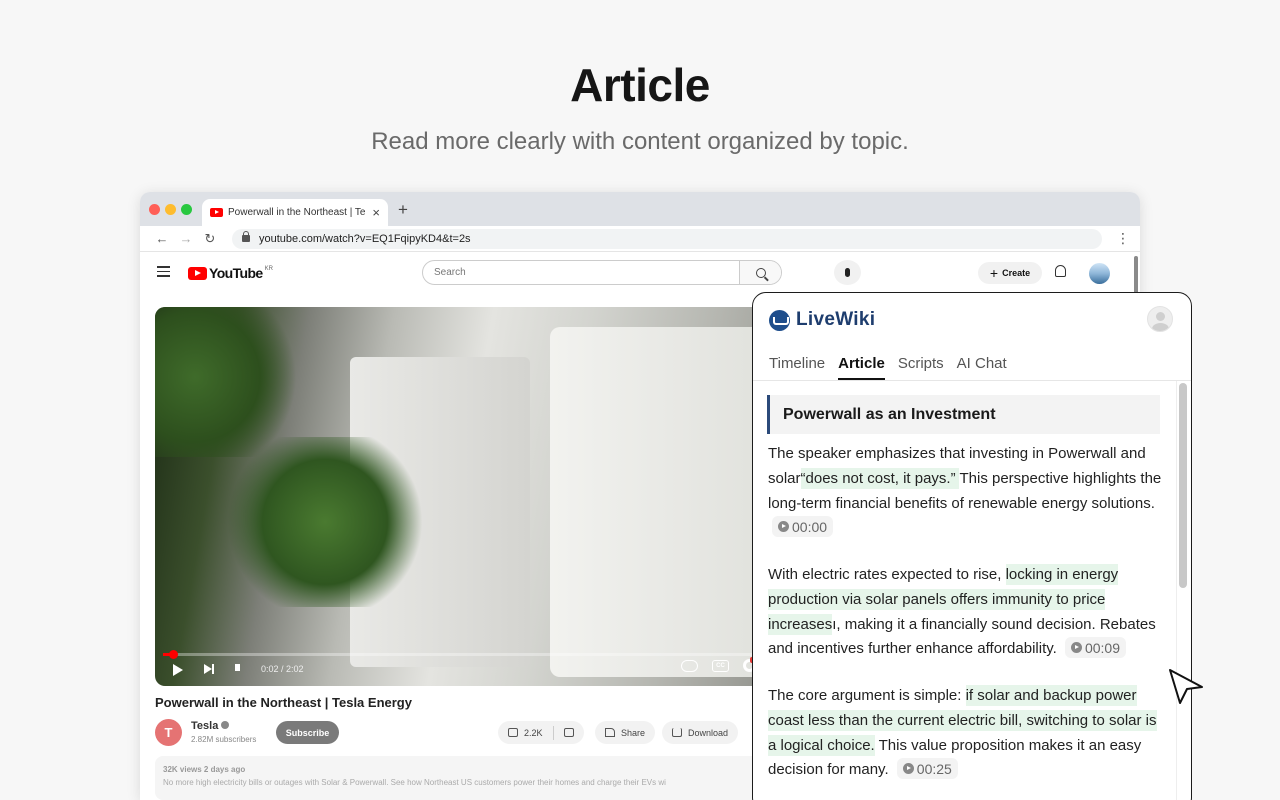 The height and width of the screenshot is (800, 1280). I want to click on thumbs-down-icon, so click(568, 732).